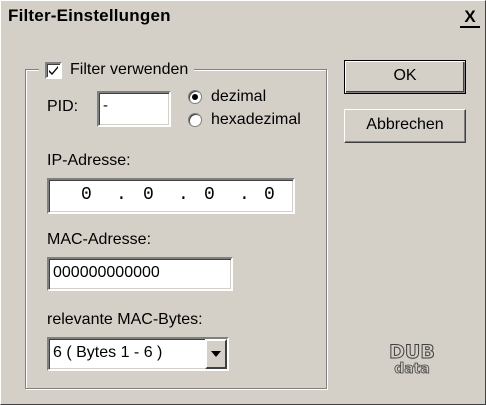  What do you see at coordinates (405, 126) in the screenshot?
I see `cancel-button: Abbrechen` at bounding box center [405, 126].